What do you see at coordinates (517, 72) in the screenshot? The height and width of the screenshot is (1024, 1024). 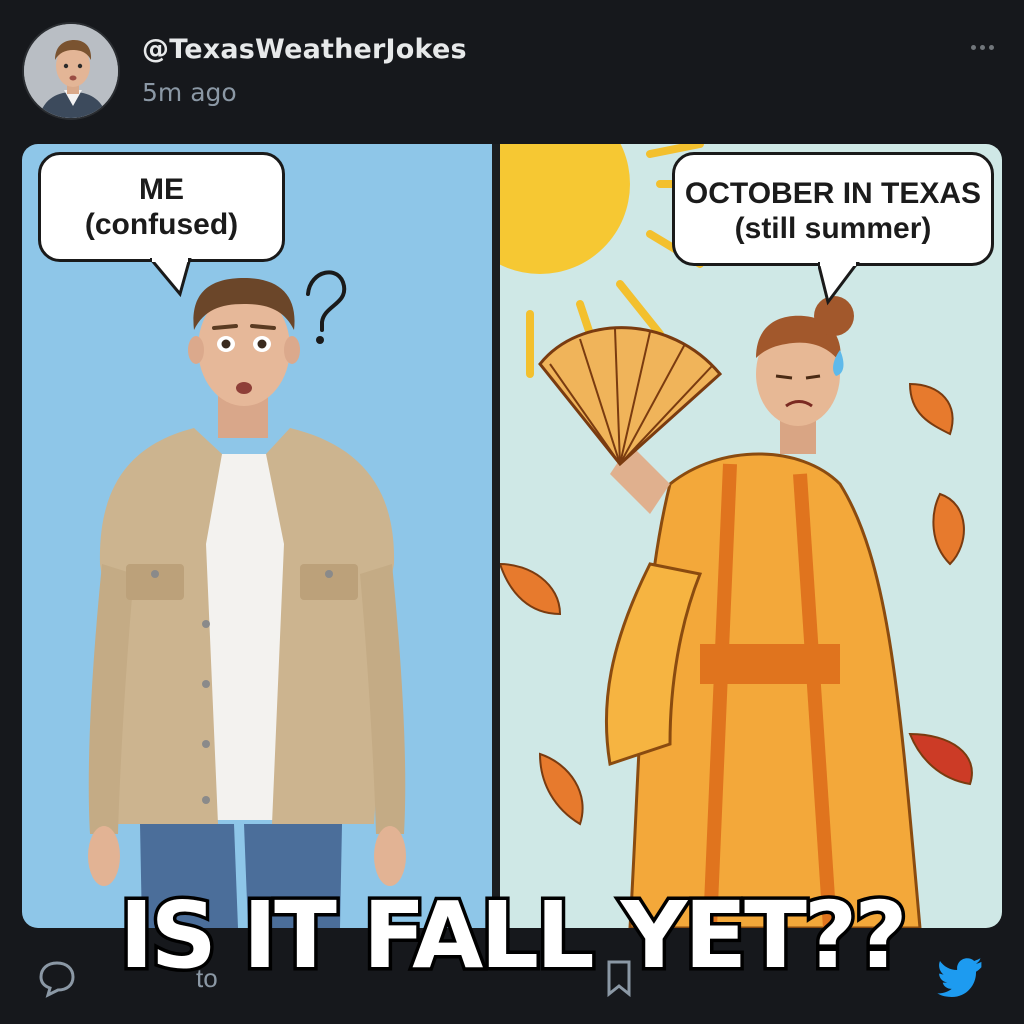 I see `post-header: @TexasWeatherJokes 5m ago` at bounding box center [517, 72].